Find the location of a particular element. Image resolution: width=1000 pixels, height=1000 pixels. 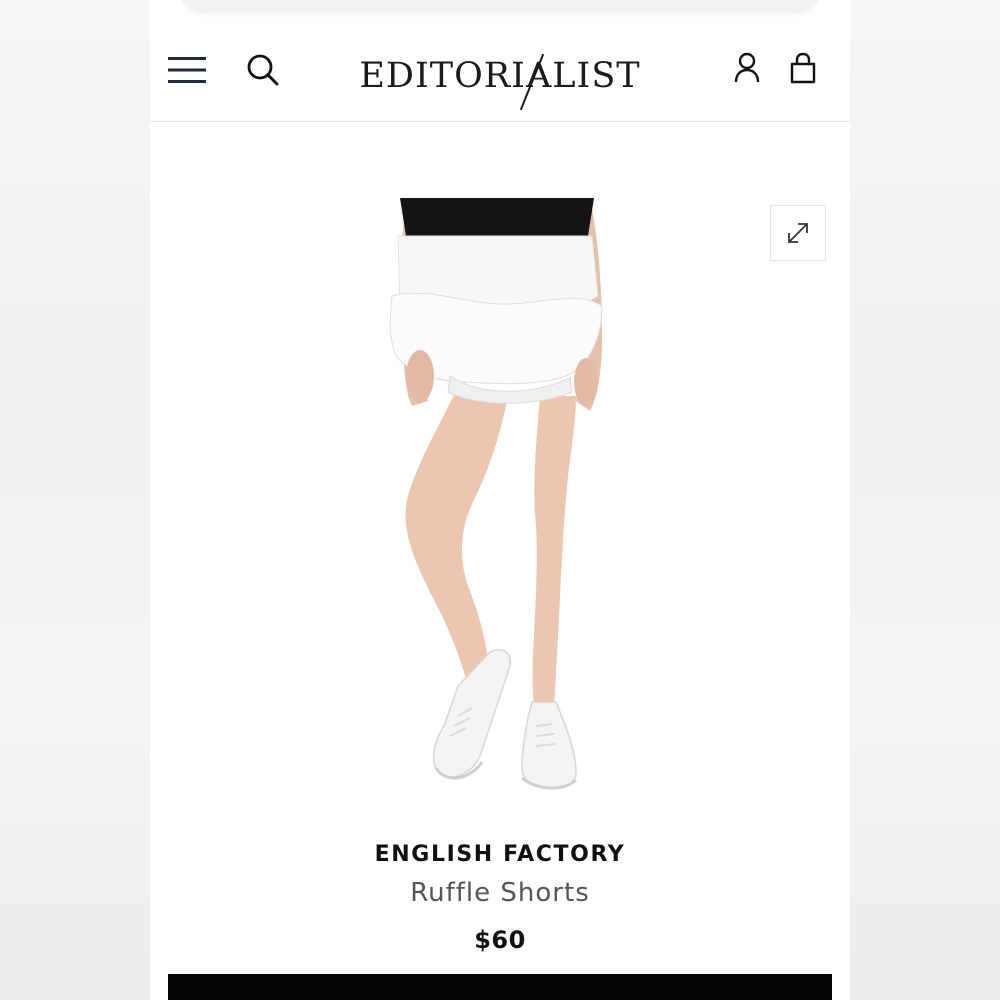

expand-image-button is located at coordinates (798, 233).